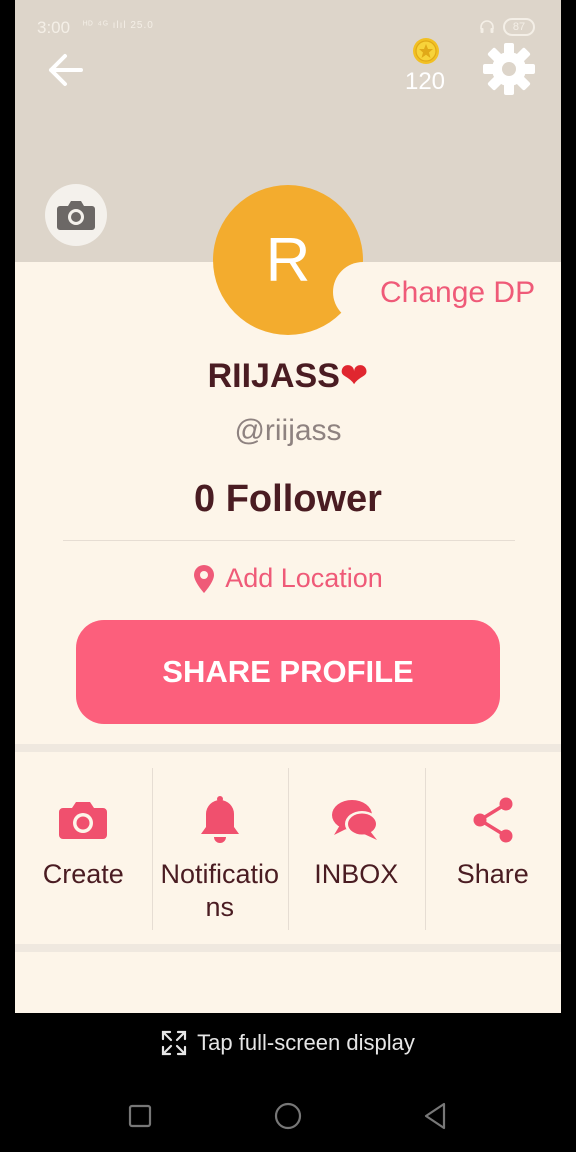 Image resolution: width=576 pixels, height=1152 pixels. Describe the element at coordinates (220, 890) in the screenshot. I see `notifications-label: Notifications` at that location.